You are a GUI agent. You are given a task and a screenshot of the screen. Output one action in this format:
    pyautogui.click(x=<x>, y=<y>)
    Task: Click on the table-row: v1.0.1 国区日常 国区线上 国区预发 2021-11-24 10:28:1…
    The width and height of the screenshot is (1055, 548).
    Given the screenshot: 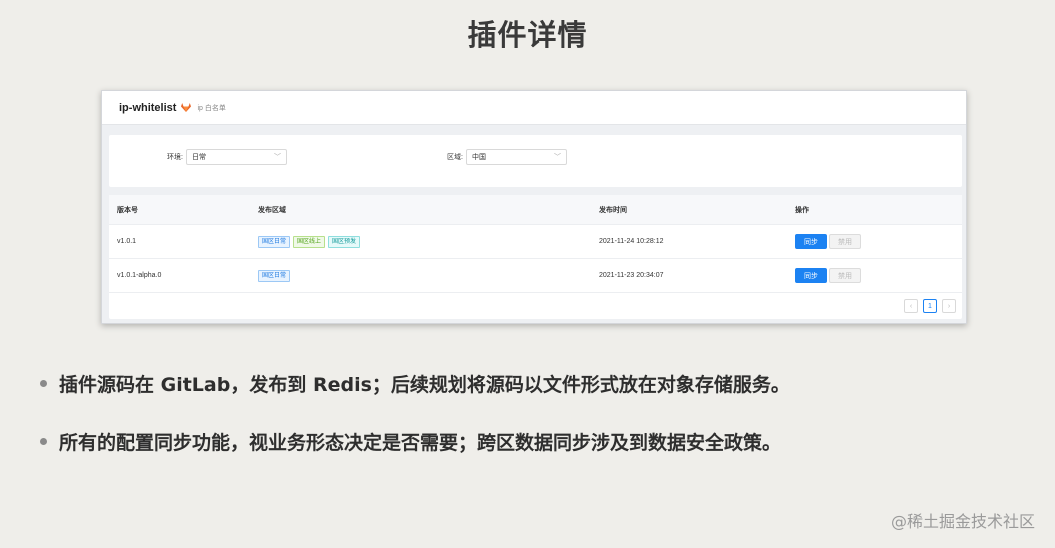 What is the action you would take?
    pyautogui.click(x=535, y=242)
    